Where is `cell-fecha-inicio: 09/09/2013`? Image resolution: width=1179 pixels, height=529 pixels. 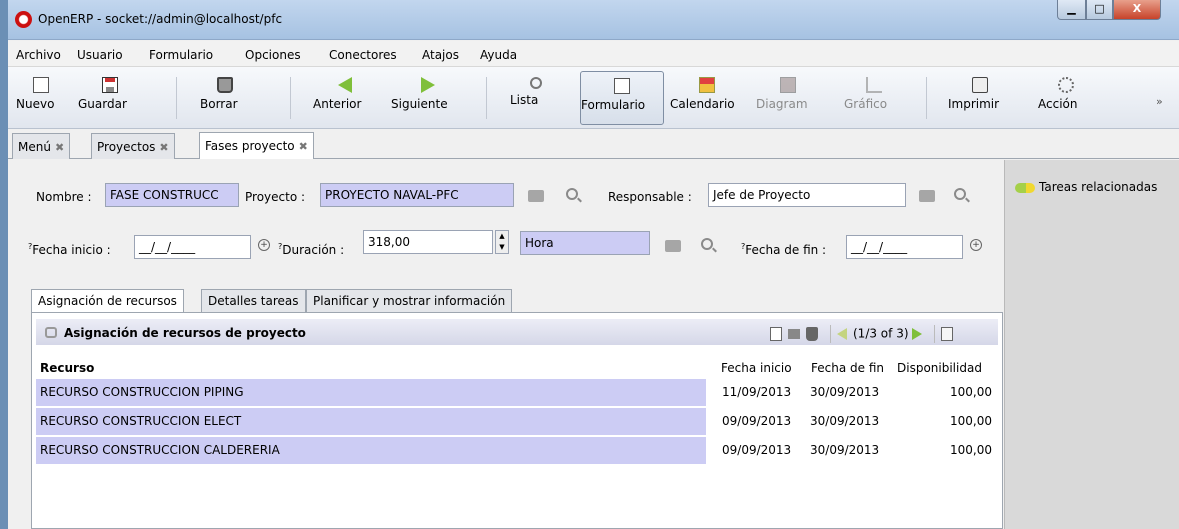 cell-fecha-inicio: 09/09/2013 is located at coordinates (757, 421).